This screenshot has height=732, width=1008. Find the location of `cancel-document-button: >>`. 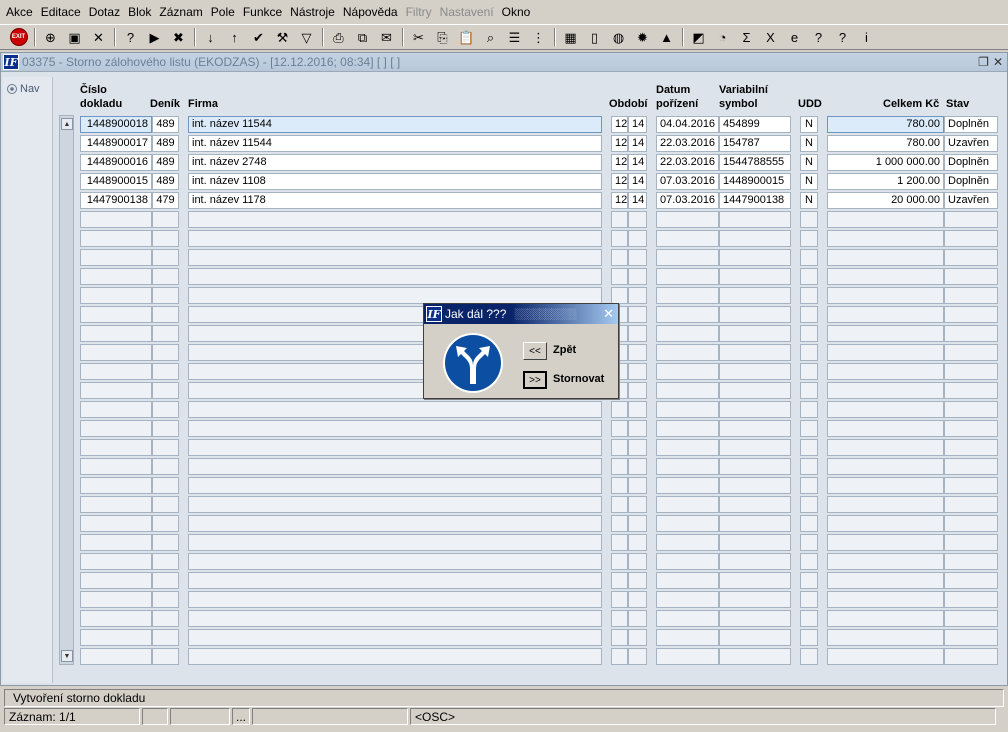

cancel-document-button: >> is located at coordinates (535, 380).